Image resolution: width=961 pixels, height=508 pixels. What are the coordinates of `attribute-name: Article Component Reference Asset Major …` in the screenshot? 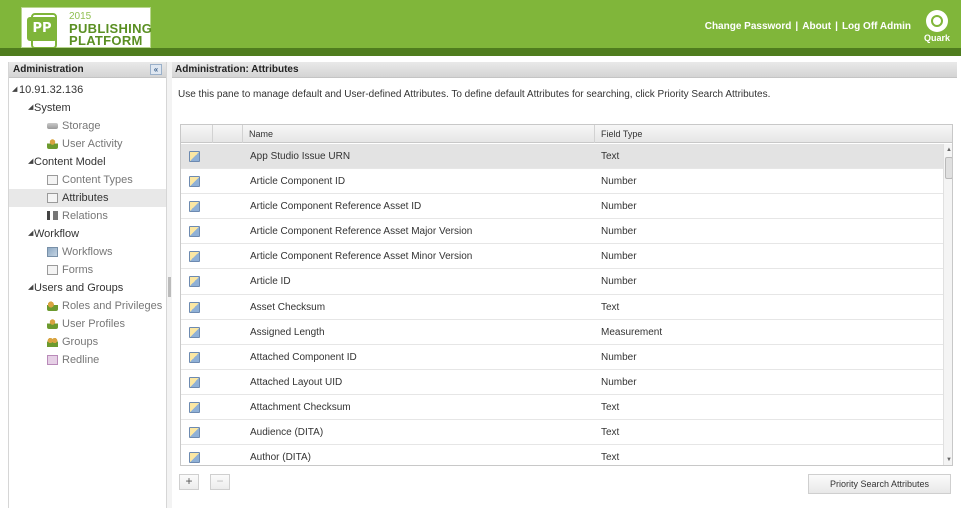 It's located at (361, 232).